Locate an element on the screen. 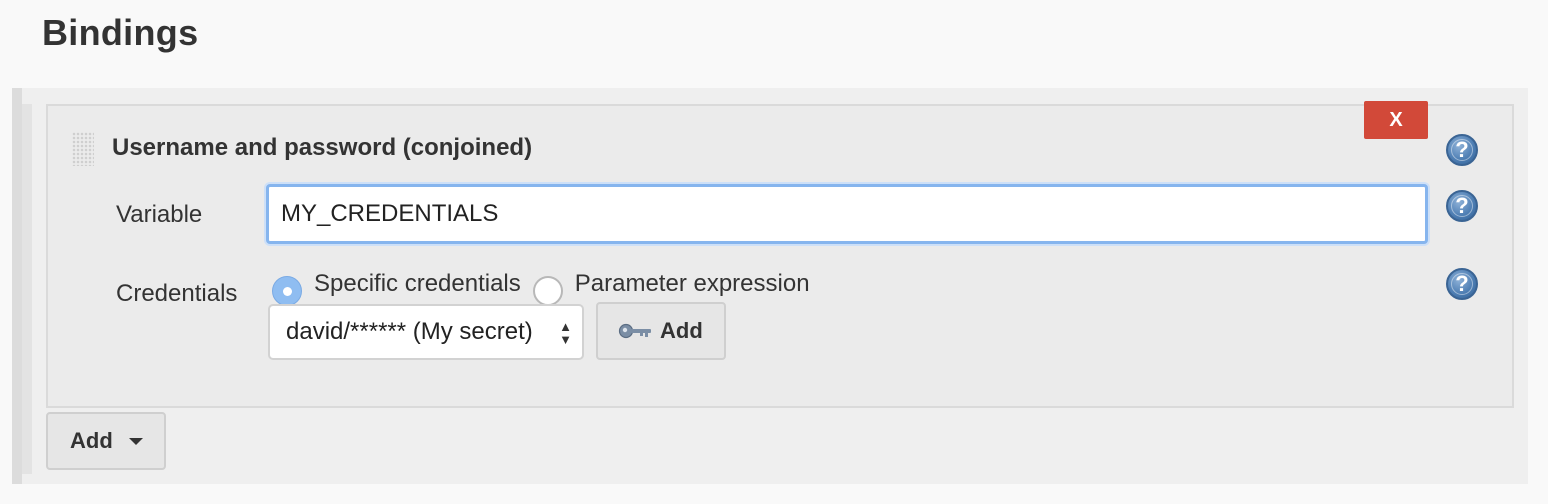  radio-specific-credentials-label: Specific credentials is located at coordinates (417, 284).